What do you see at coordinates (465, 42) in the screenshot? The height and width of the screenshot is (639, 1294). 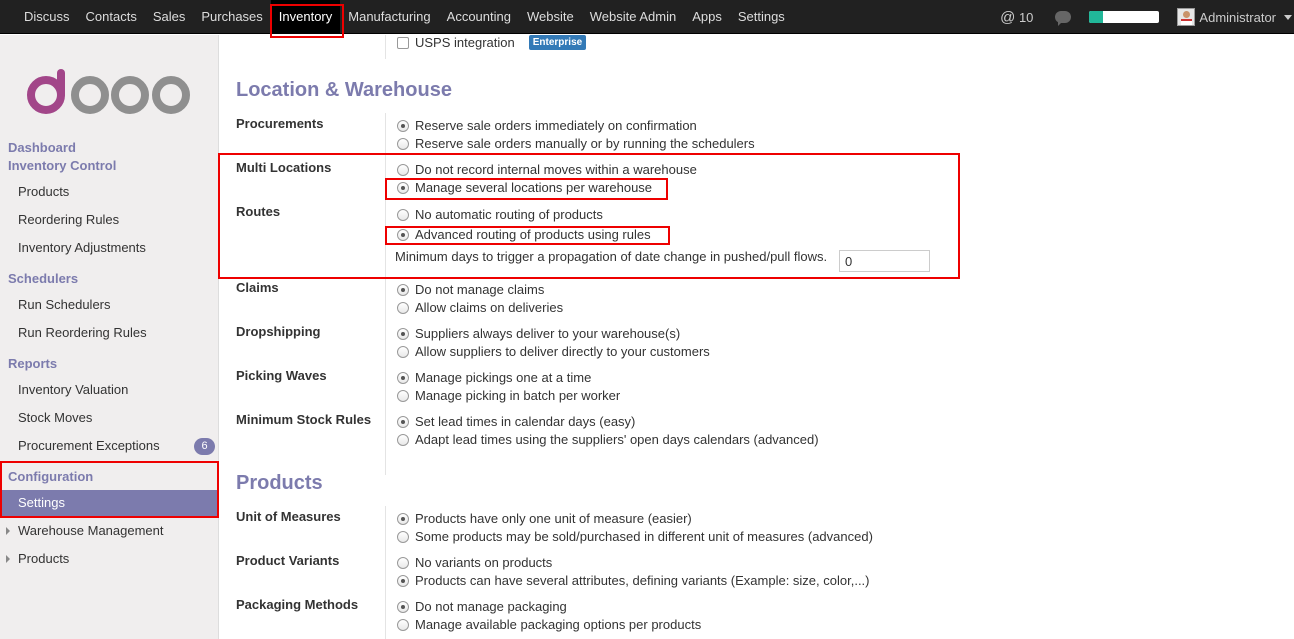 I see `usps-label: USPS integration` at bounding box center [465, 42].